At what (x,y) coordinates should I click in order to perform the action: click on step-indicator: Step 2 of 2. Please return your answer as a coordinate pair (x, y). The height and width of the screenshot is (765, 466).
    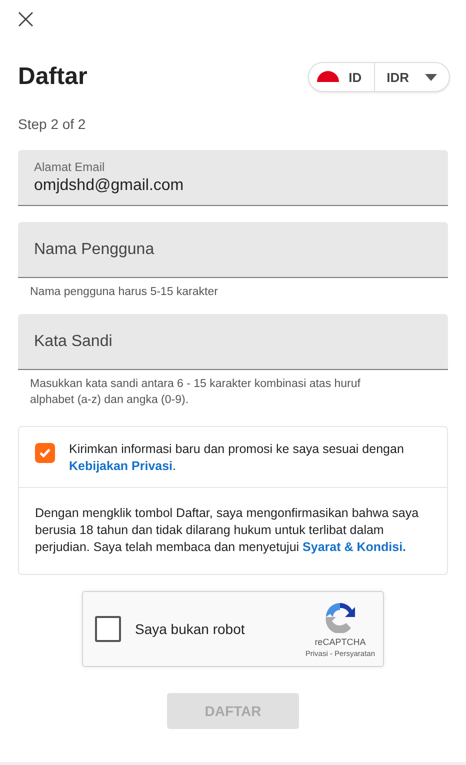
    Looking at the image, I should click on (52, 124).